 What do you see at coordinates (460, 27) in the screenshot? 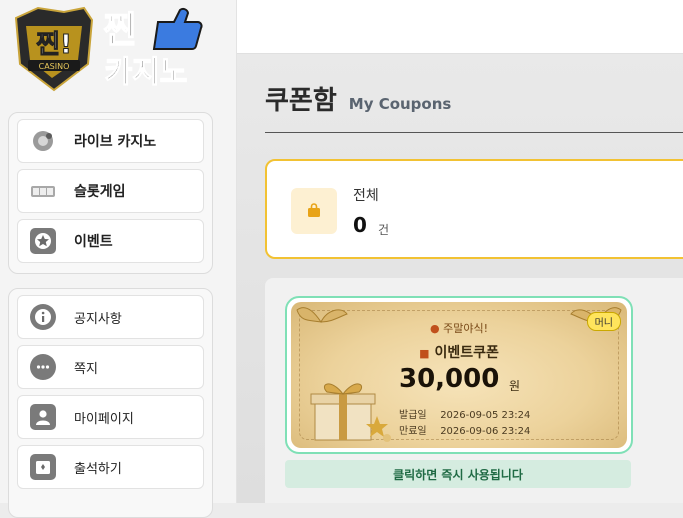
I see `top-bar` at bounding box center [460, 27].